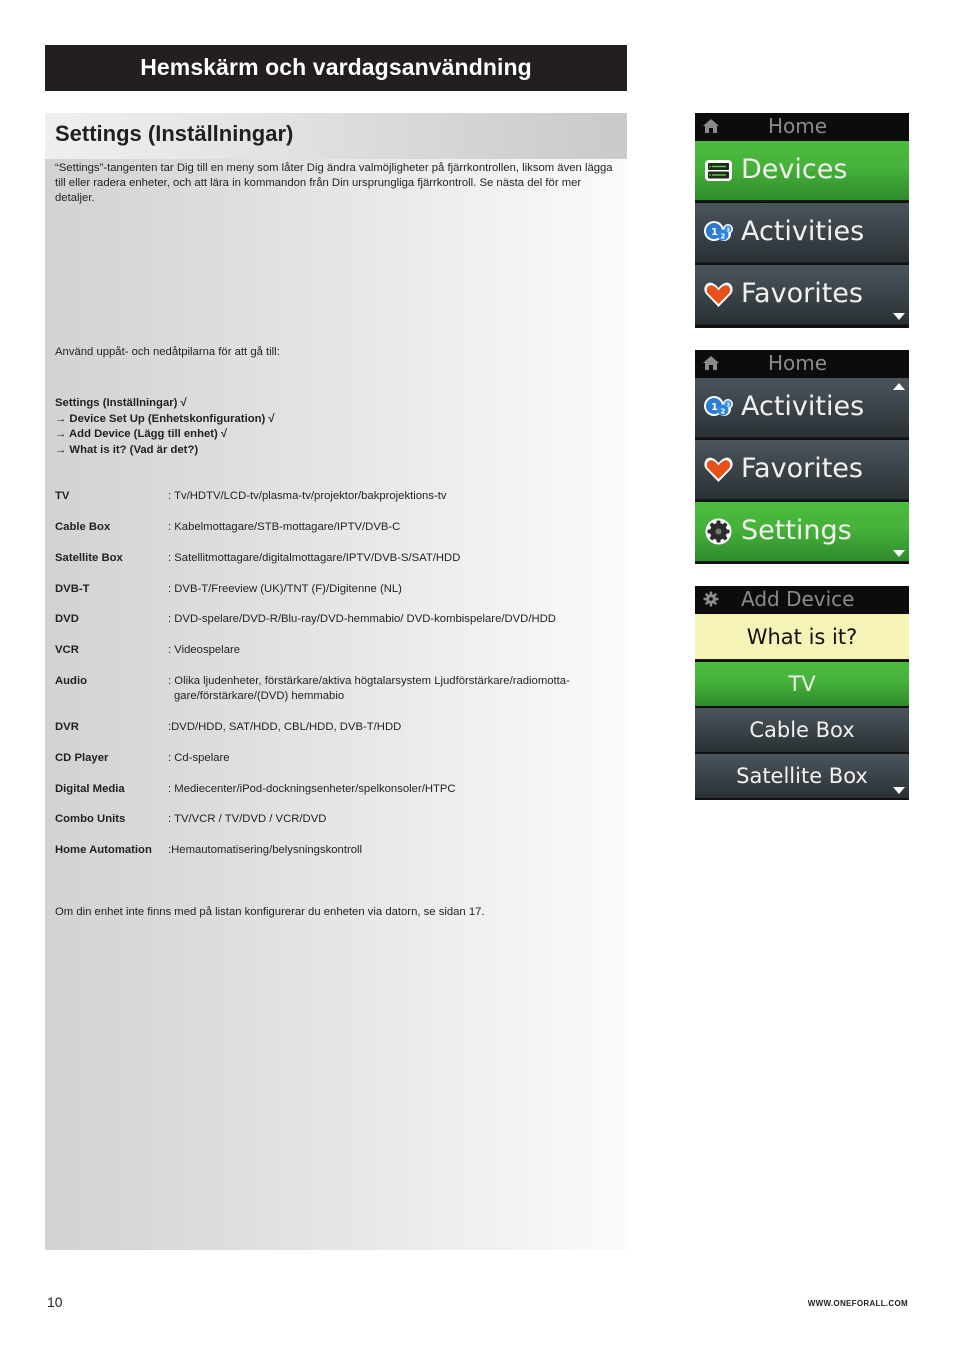 This screenshot has width=954, height=1350. What do you see at coordinates (90, 789) in the screenshot?
I see `device-name: Digital Media` at bounding box center [90, 789].